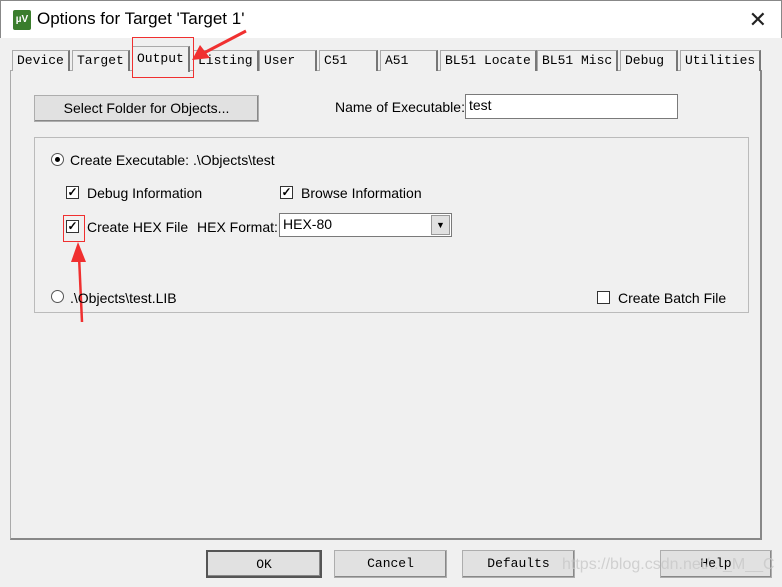 This screenshot has height=587, width=782. Describe the element at coordinates (348, 60) in the screenshot. I see `tab-c51: C51` at that location.